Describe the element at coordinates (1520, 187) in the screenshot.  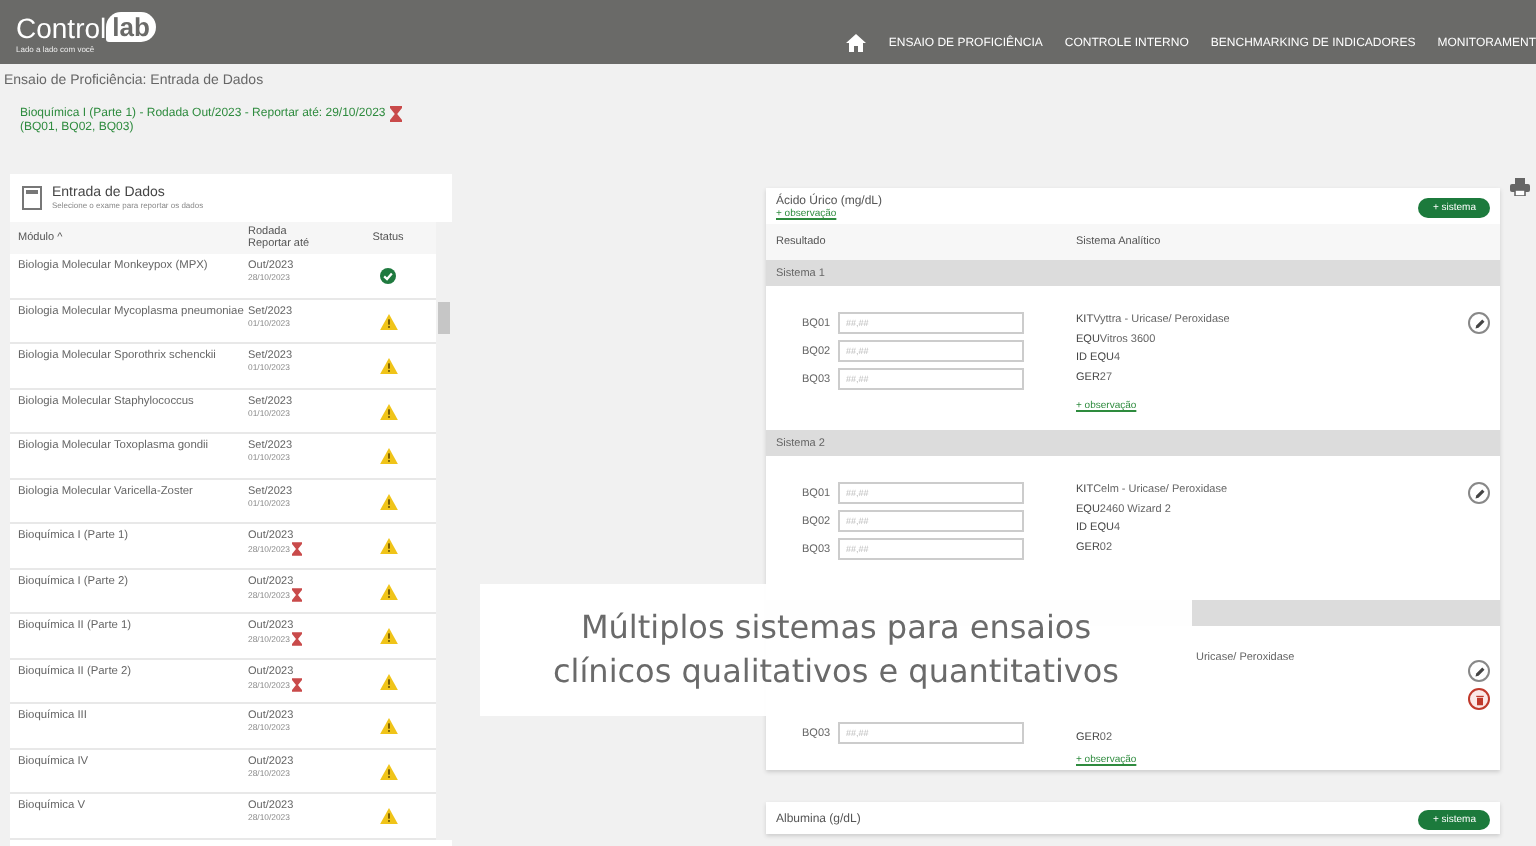
I see `printer-icon` at that location.